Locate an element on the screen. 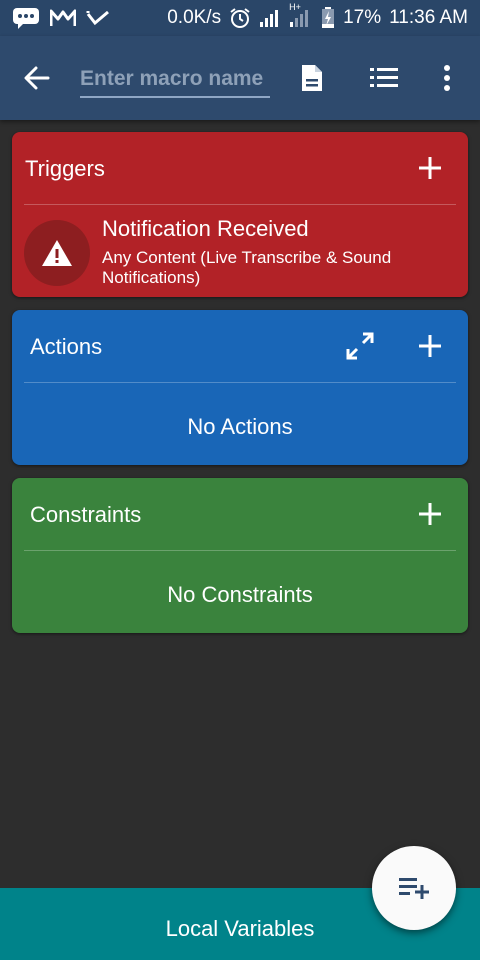  triggers-title: Triggers is located at coordinates (65, 168).